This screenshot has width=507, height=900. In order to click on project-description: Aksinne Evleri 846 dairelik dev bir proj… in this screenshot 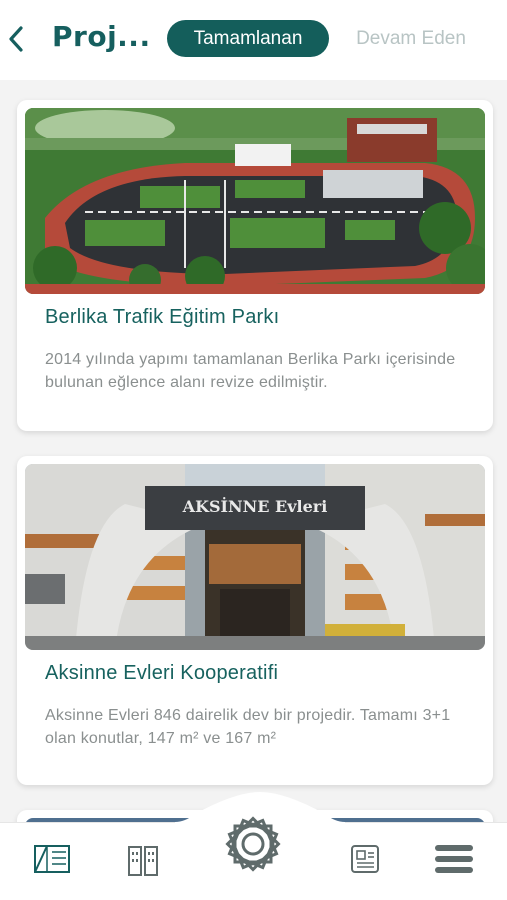, I will do `click(248, 727)`.